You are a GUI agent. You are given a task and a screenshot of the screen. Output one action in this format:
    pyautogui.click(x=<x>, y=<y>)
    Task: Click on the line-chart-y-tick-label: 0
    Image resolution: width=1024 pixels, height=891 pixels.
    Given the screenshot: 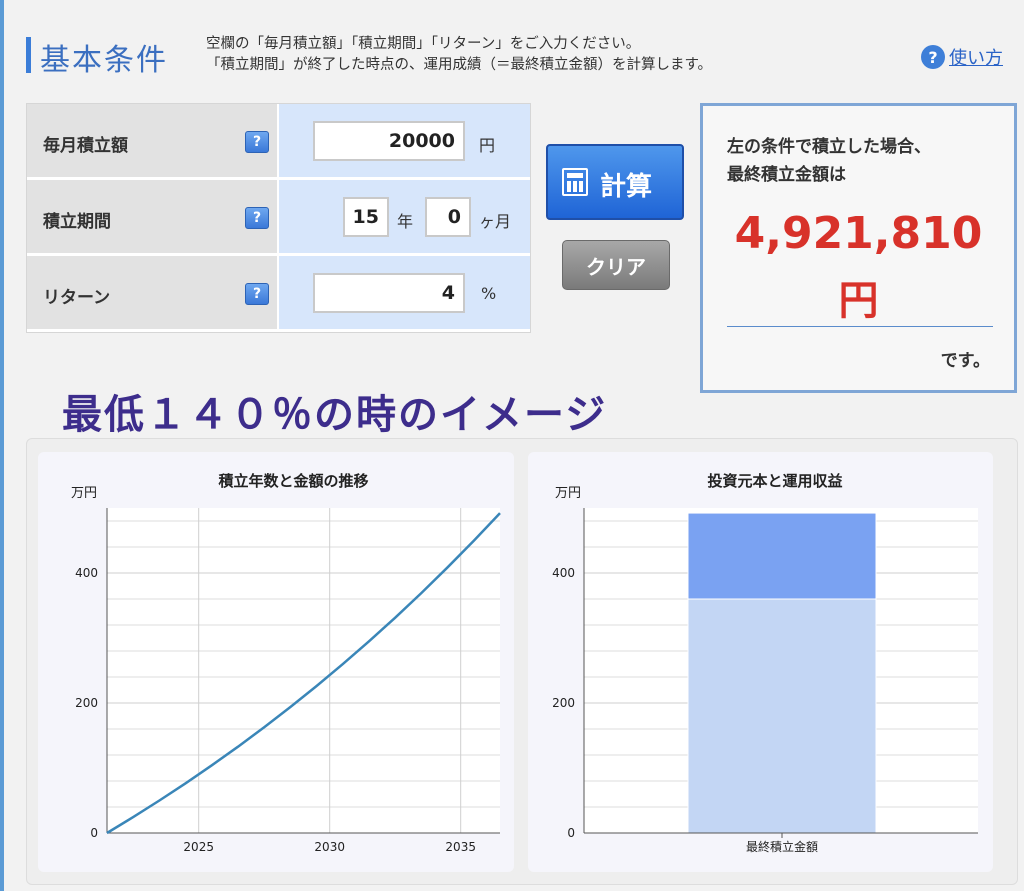 What is the action you would take?
    pyautogui.click(x=94, y=833)
    